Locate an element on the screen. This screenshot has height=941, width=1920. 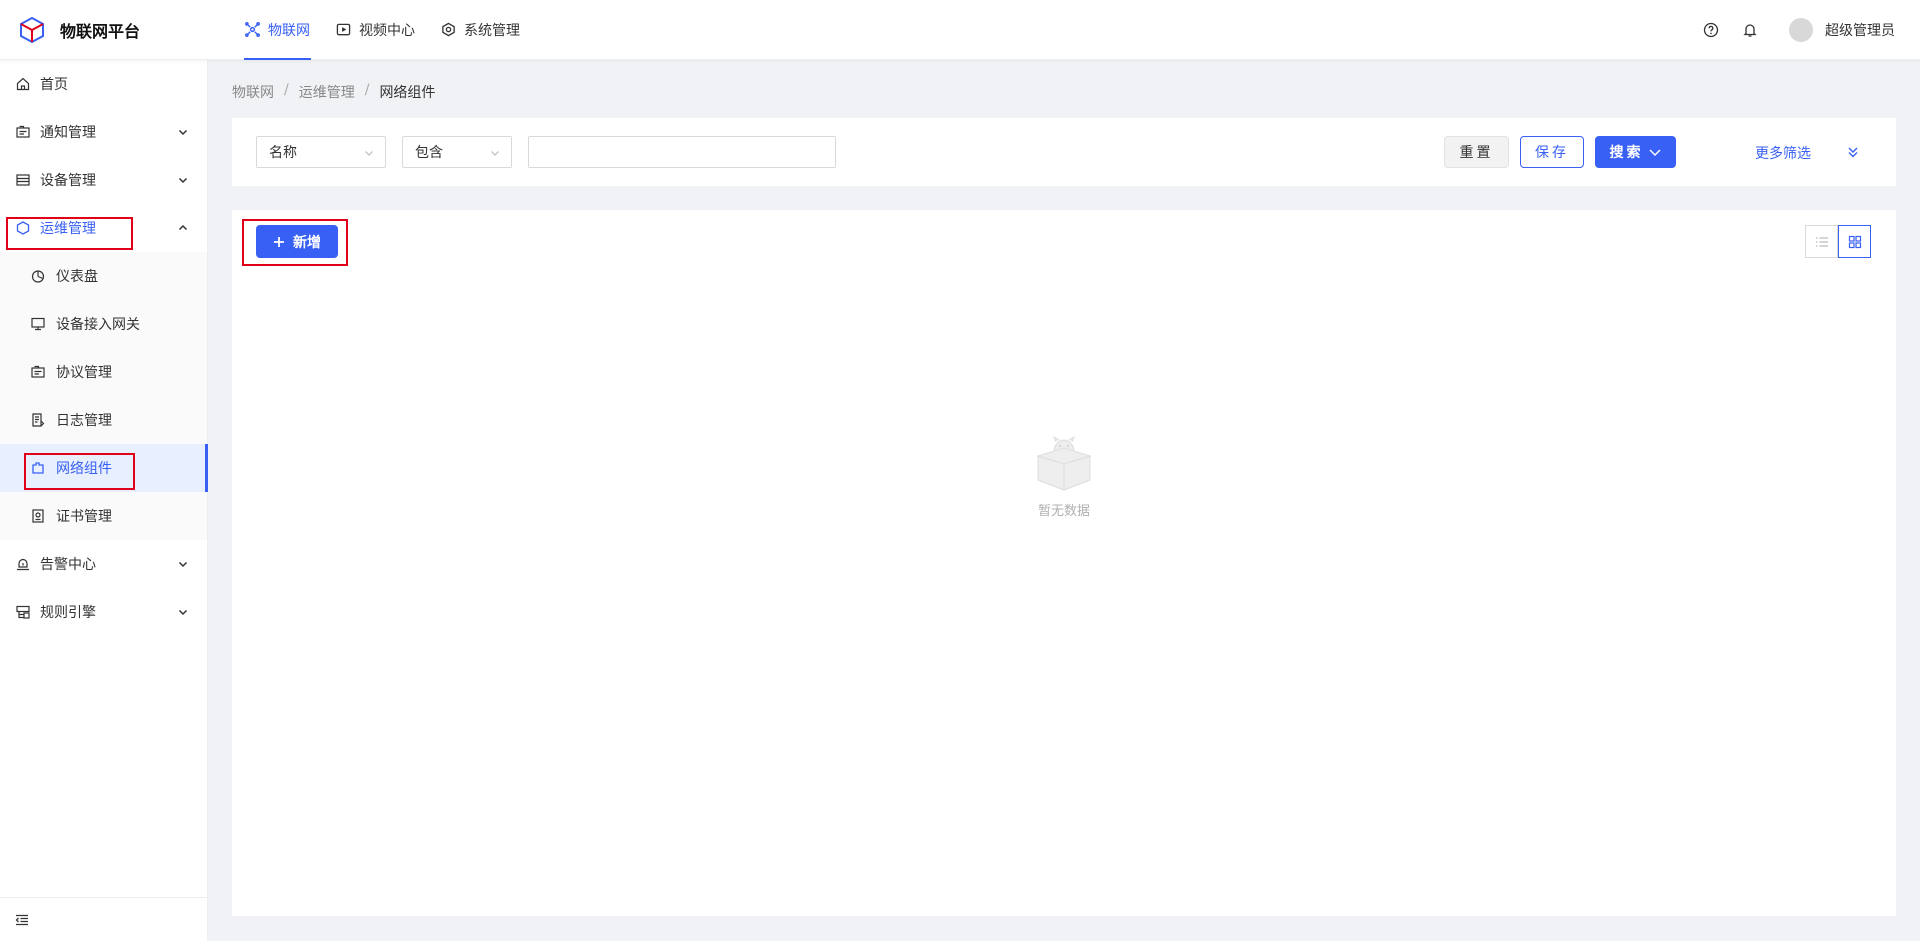
username: 超级管理员 is located at coordinates (1860, 30).